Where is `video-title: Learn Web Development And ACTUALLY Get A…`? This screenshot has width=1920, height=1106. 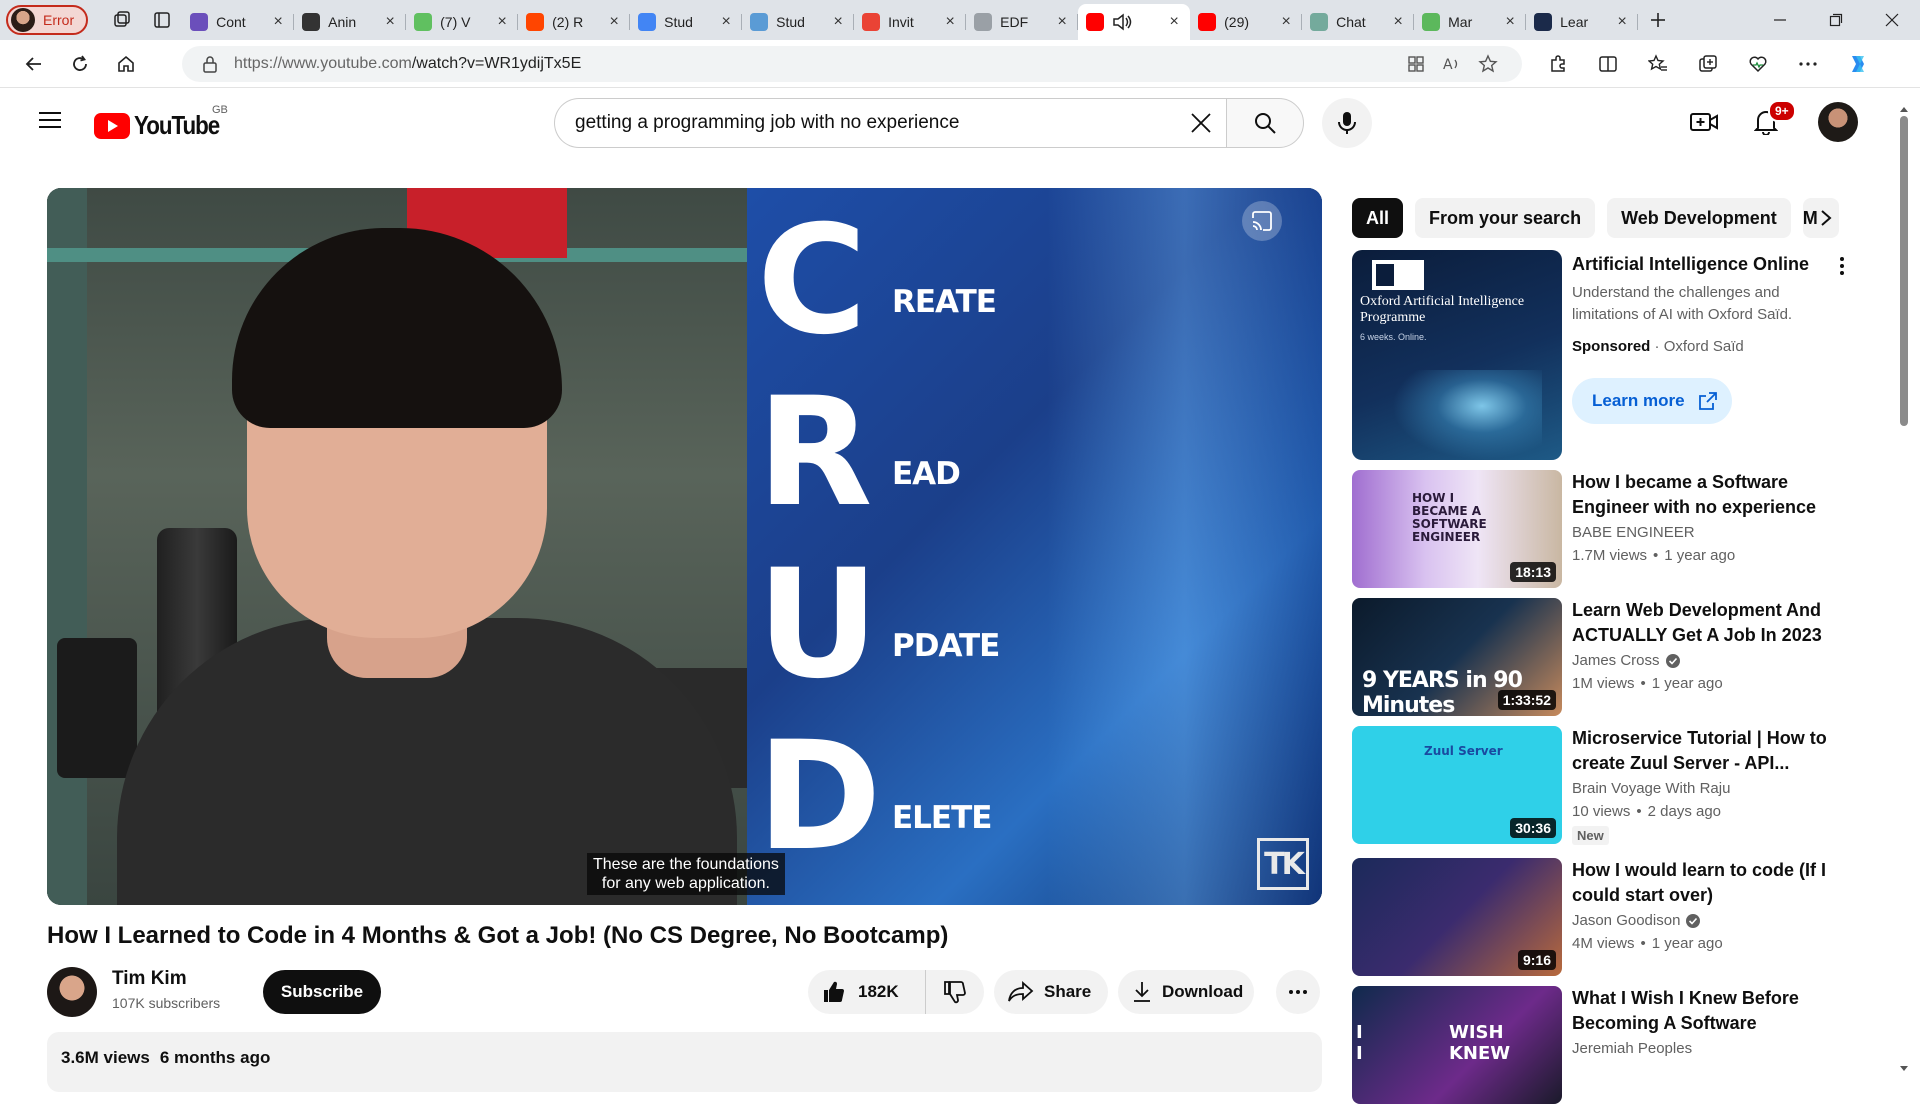
video-title: Learn Web Development And ACTUALLY Get A… is located at coordinates (1703, 623).